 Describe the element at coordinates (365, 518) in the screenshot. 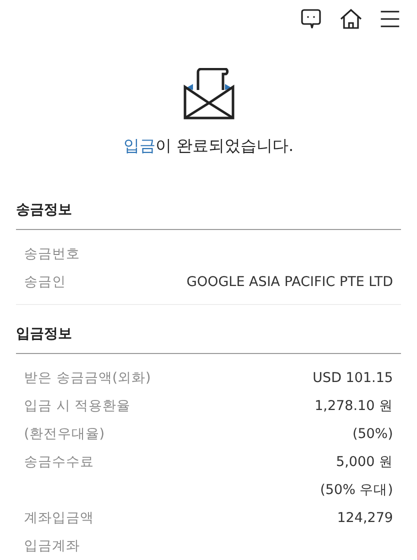

I see `row-value: 124,279` at that location.